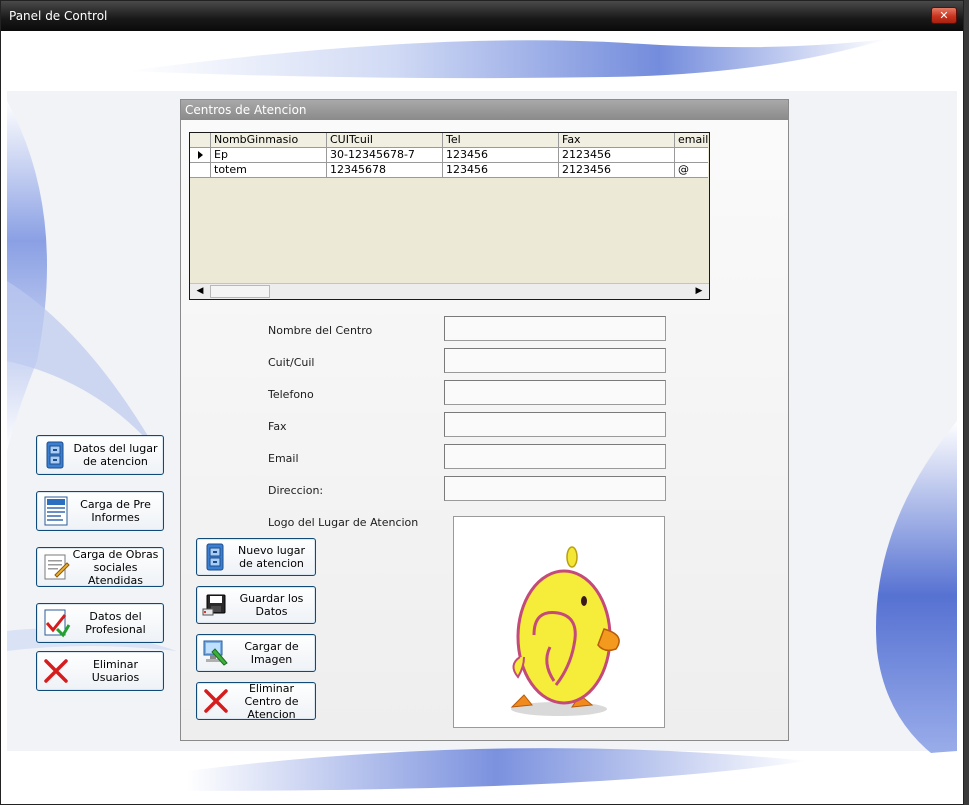 The image size is (969, 805). I want to click on title-bar: Panel de Control ✕, so click(482, 16).